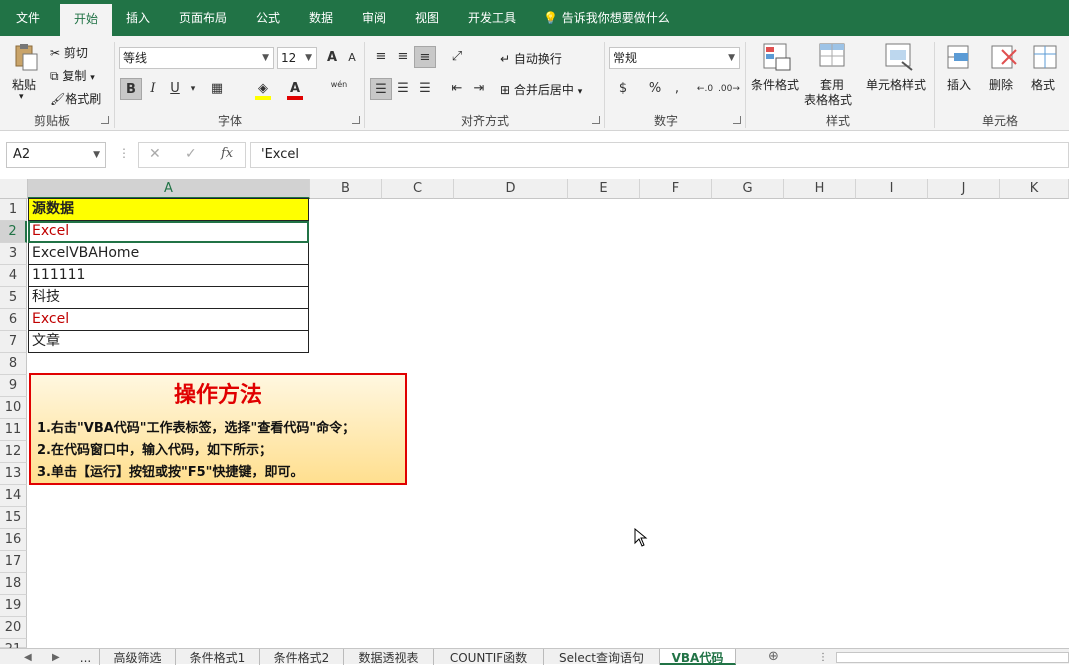 The height and width of the screenshot is (667, 1069). What do you see at coordinates (191, 154) in the screenshot?
I see `enter-icon: ✓` at bounding box center [191, 154].